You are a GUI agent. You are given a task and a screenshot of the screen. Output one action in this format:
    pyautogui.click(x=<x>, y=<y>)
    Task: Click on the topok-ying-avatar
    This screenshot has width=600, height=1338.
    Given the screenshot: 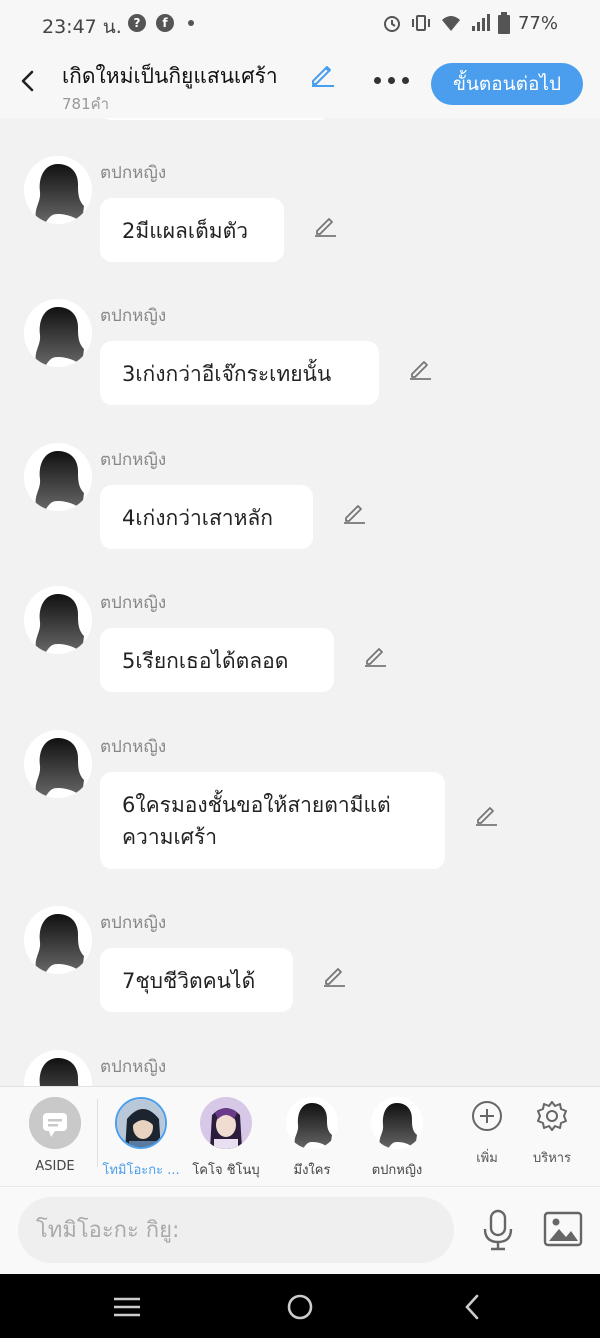 What is the action you would take?
    pyautogui.click(x=397, y=1123)
    